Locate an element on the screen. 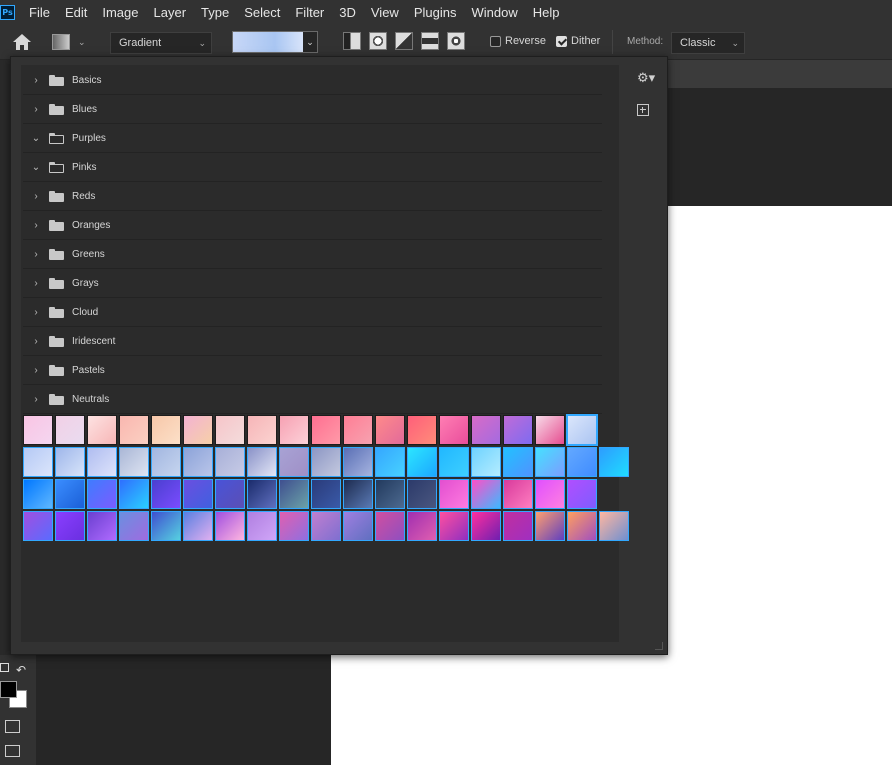 The width and height of the screenshot is (892, 765). gradient-folder-pastels: › Pastels is located at coordinates (312, 371).